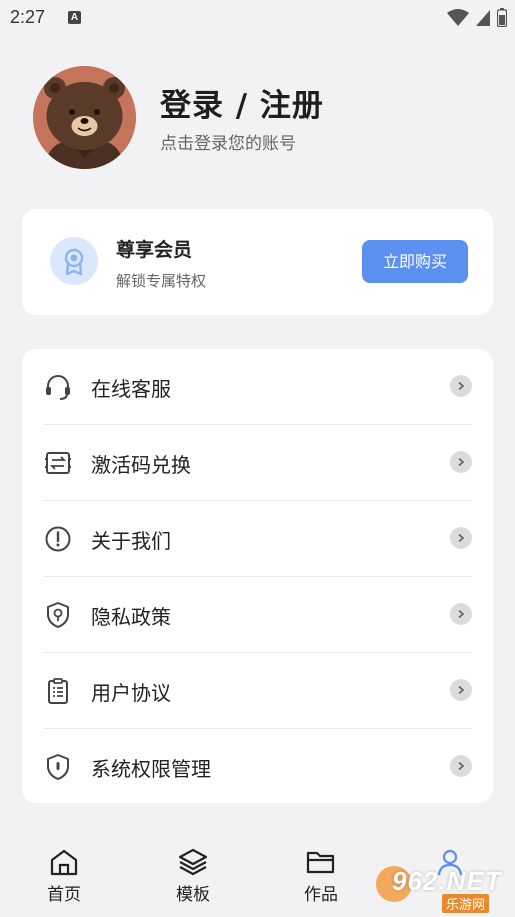 This screenshot has width=515, height=917. What do you see at coordinates (257, 767) in the screenshot?
I see `menu-item-permission-management: 系统权限管理` at bounding box center [257, 767].